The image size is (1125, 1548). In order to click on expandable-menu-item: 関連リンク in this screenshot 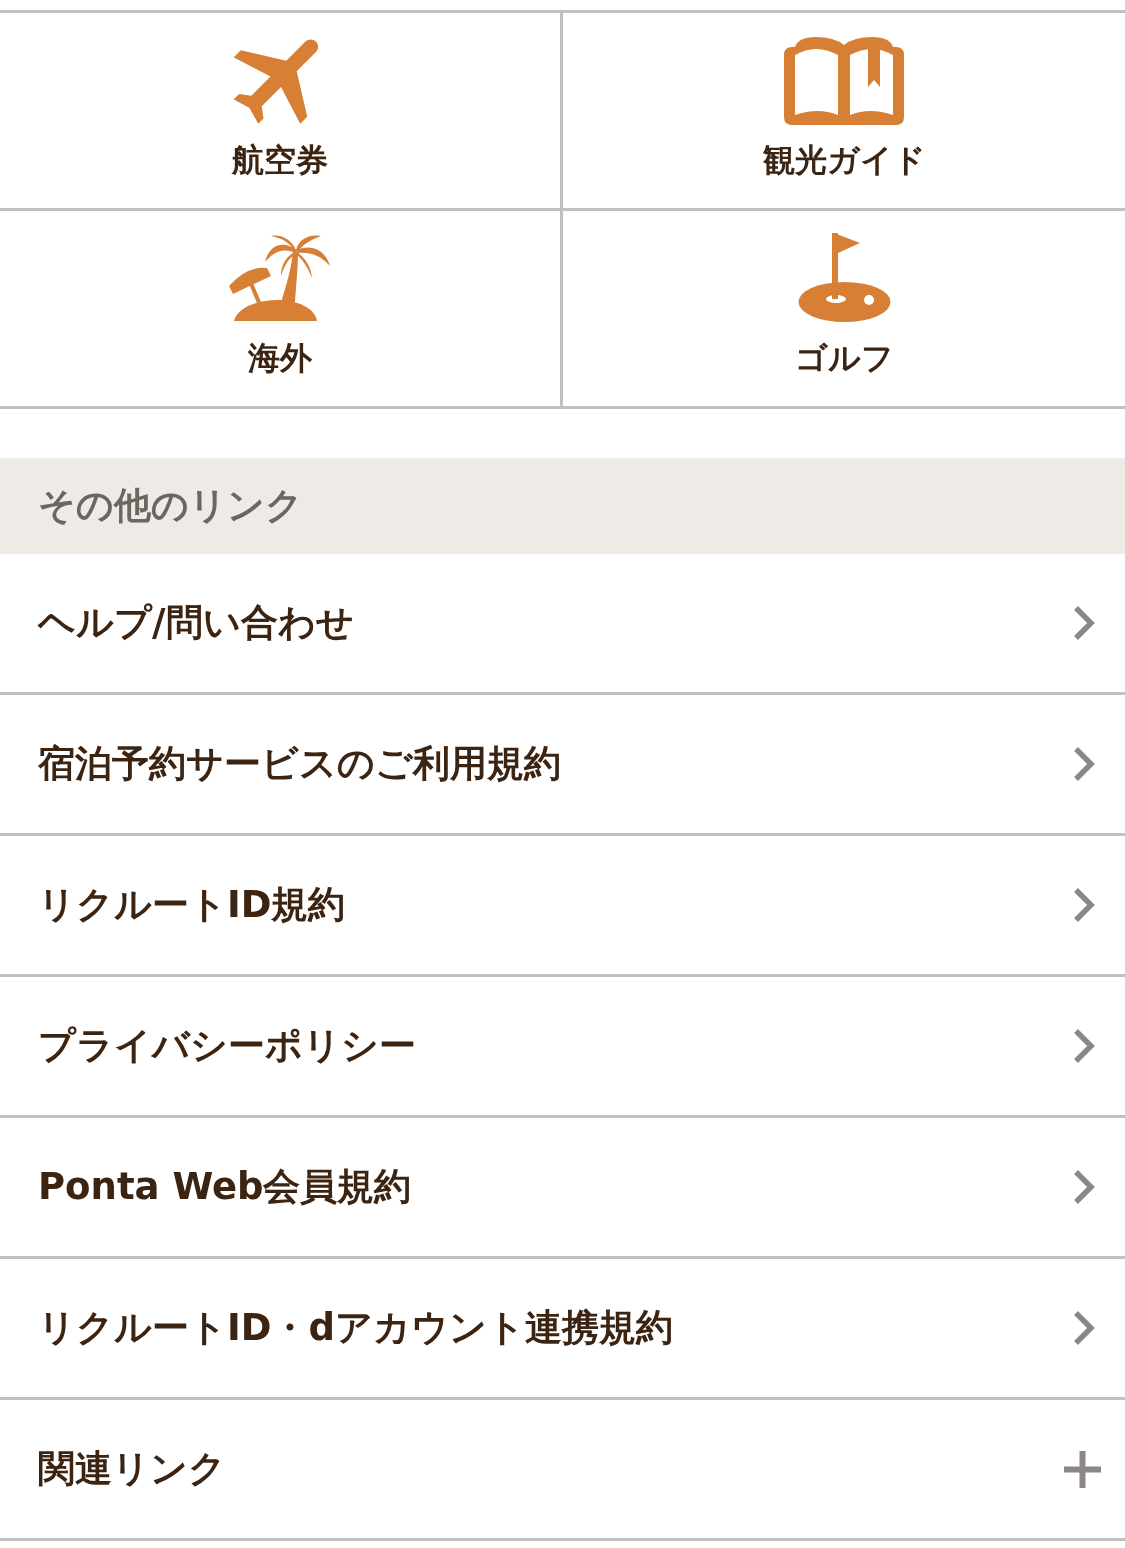, I will do `click(562, 1470)`.